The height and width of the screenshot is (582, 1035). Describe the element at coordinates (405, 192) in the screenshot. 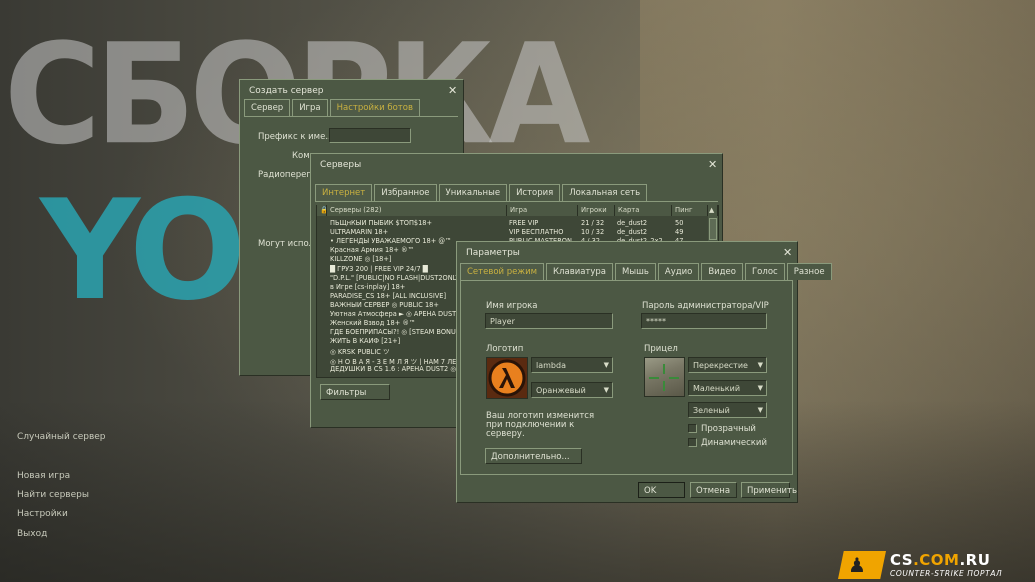

I see `tab-favorites: Избранное` at that location.